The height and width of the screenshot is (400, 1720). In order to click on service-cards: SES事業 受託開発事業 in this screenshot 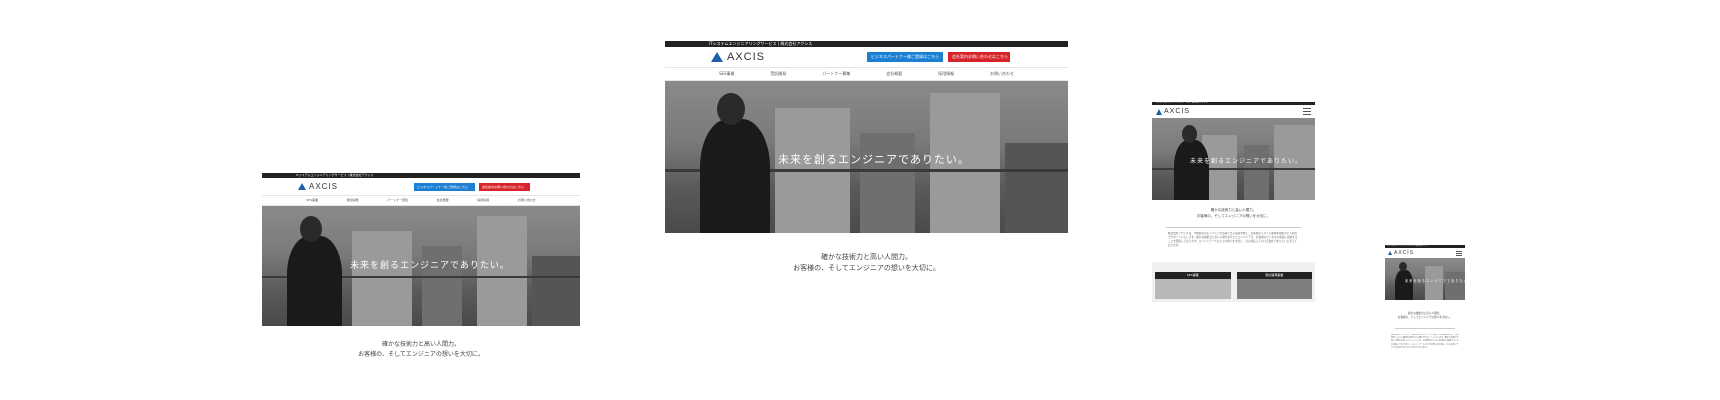, I will do `click(1233, 282)`.